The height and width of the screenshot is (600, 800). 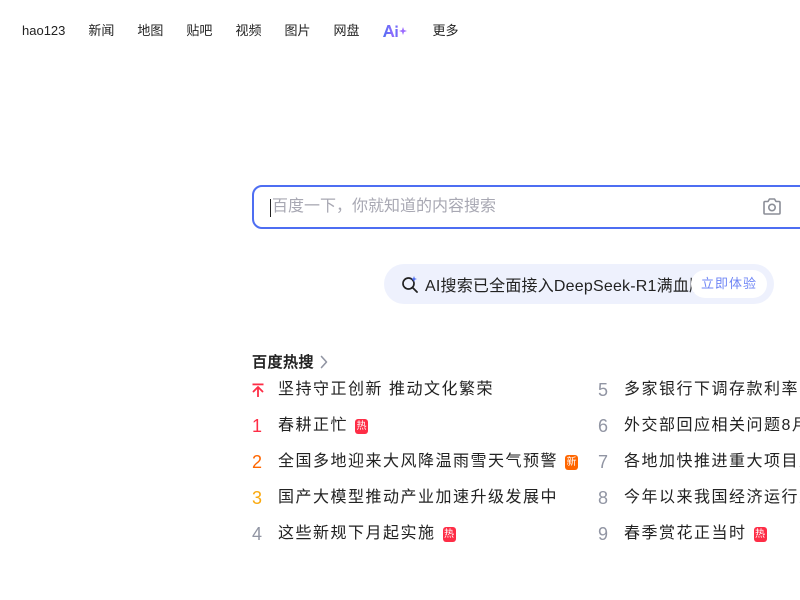 I want to click on hot-item-7: 7 各地加快推进重大项目建设进度稳步提, so click(x=699, y=462).